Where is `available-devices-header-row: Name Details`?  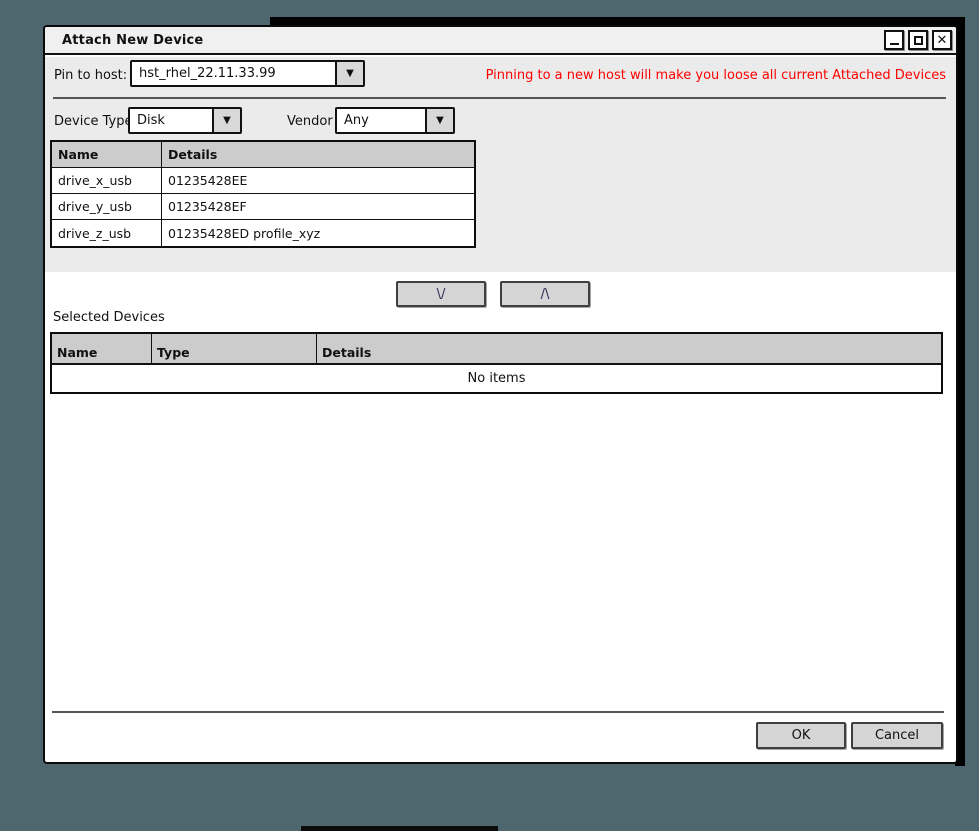
available-devices-header-row: Name Details is located at coordinates (263, 155).